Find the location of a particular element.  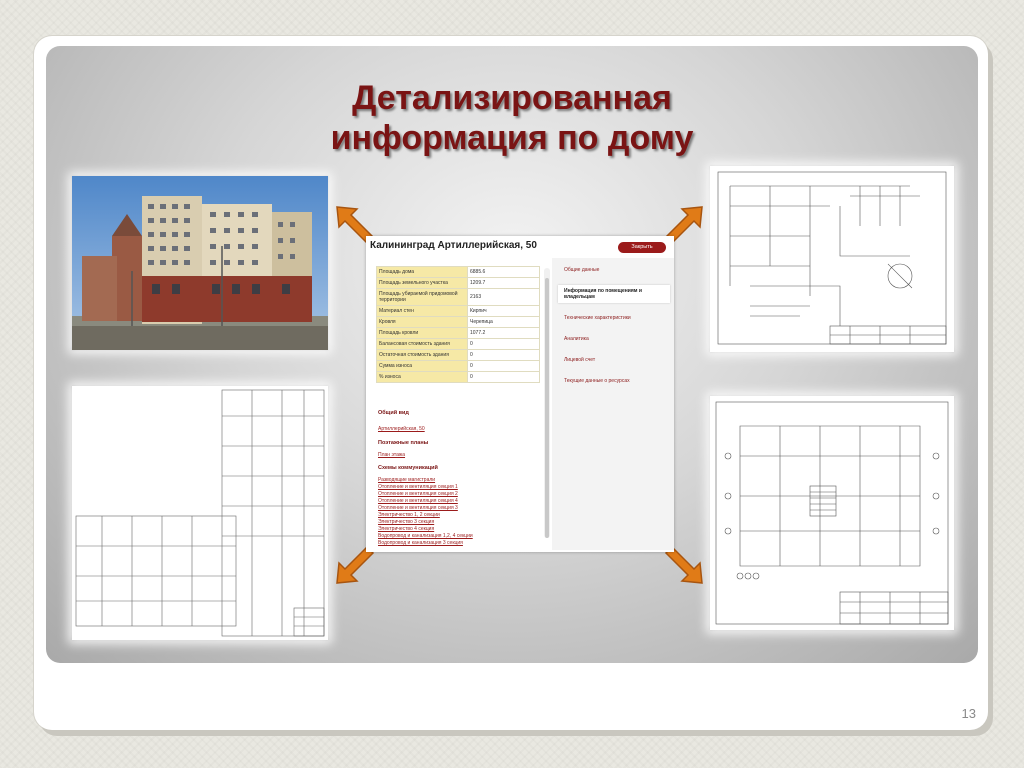

table-row: % износа 0 is located at coordinates (458, 377).